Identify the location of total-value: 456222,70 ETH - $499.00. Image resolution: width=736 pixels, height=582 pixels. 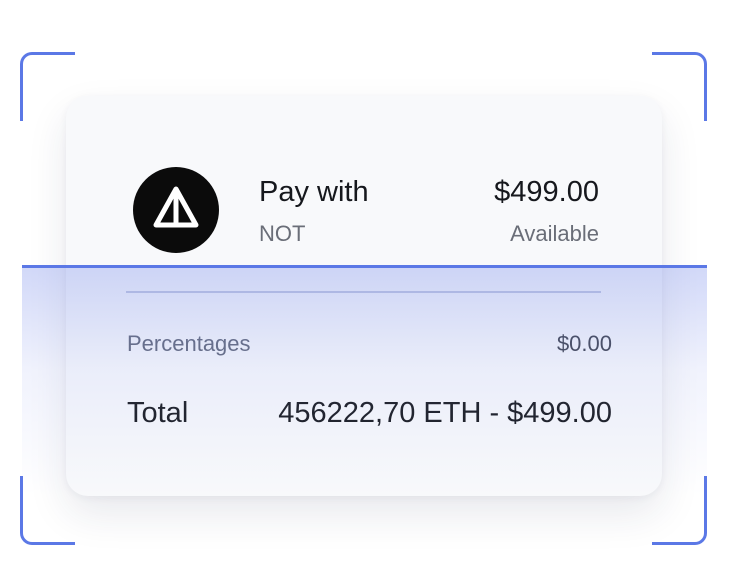
(445, 413).